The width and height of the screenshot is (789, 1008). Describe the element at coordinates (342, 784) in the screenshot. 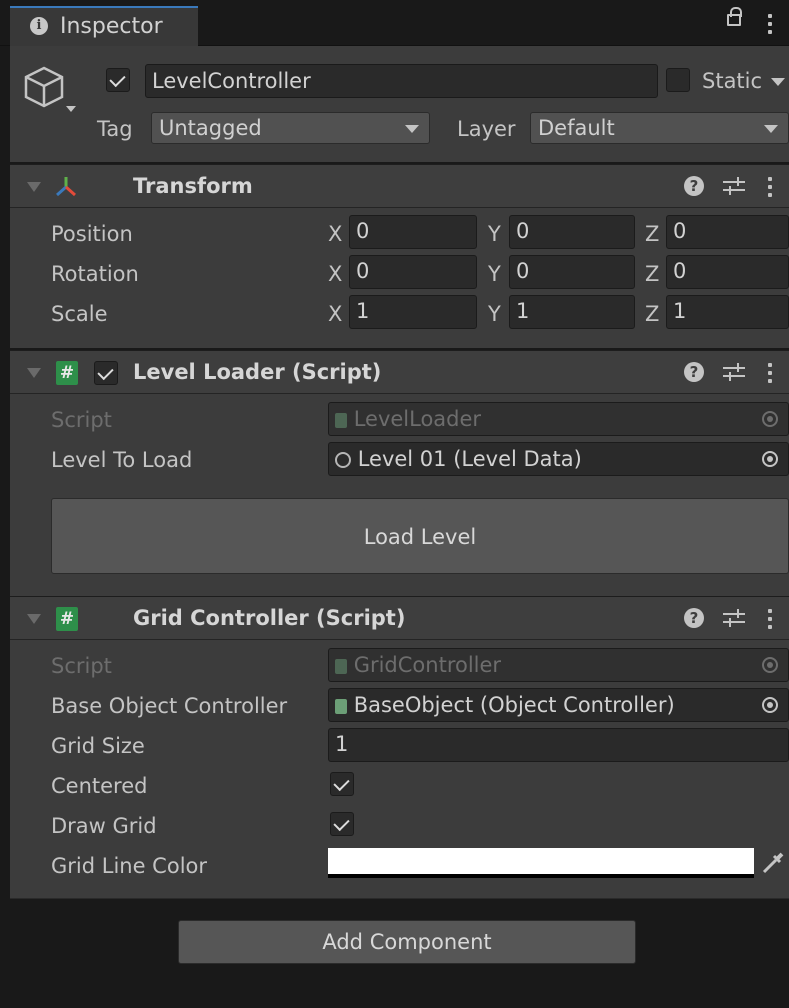

I see `centered-checkbox` at that location.